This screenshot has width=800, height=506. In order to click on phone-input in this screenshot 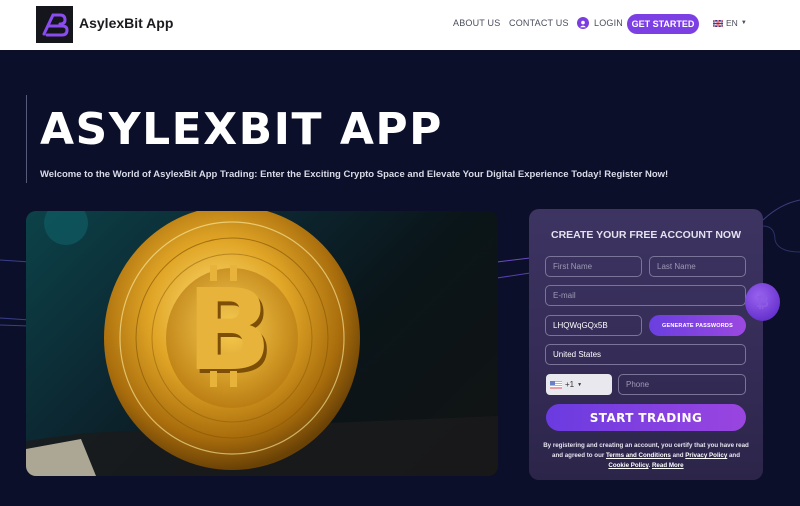, I will do `click(682, 384)`.